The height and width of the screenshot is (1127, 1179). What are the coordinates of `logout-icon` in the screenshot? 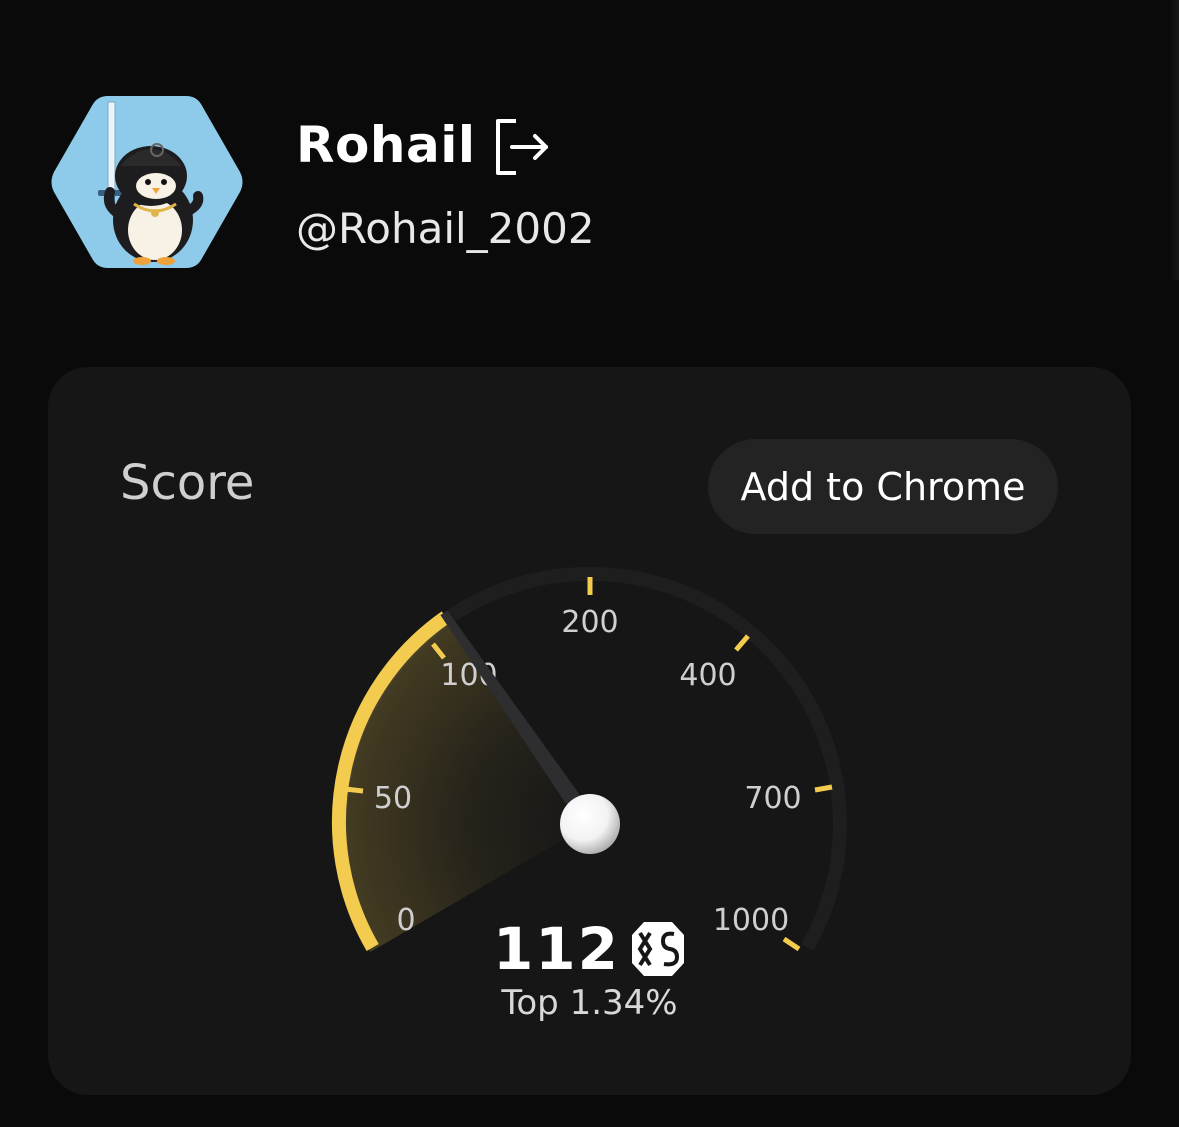 It's located at (522, 147).